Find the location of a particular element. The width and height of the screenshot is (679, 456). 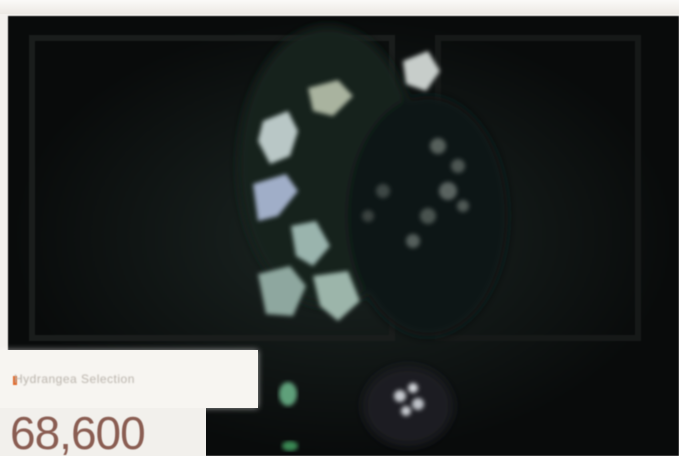

green-leaf-tip is located at coordinates (290, 446).